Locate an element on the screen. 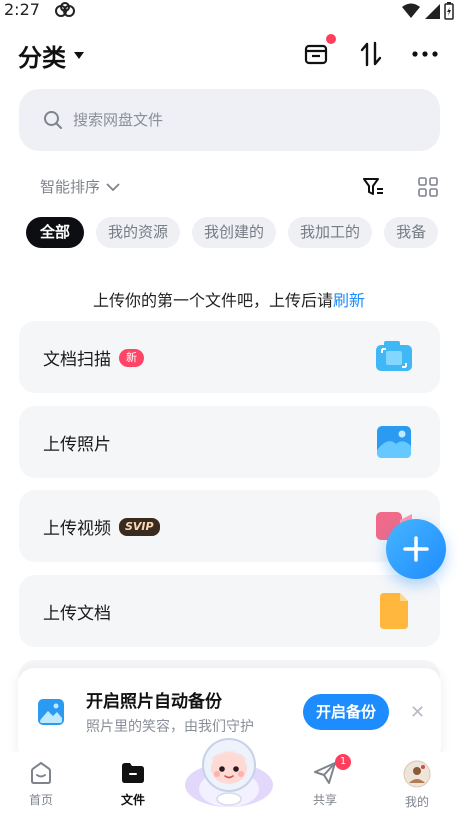 Image resolution: width=458 pixels, height=820 pixels. sort-arrows-icon is located at coordinates (371, 54).